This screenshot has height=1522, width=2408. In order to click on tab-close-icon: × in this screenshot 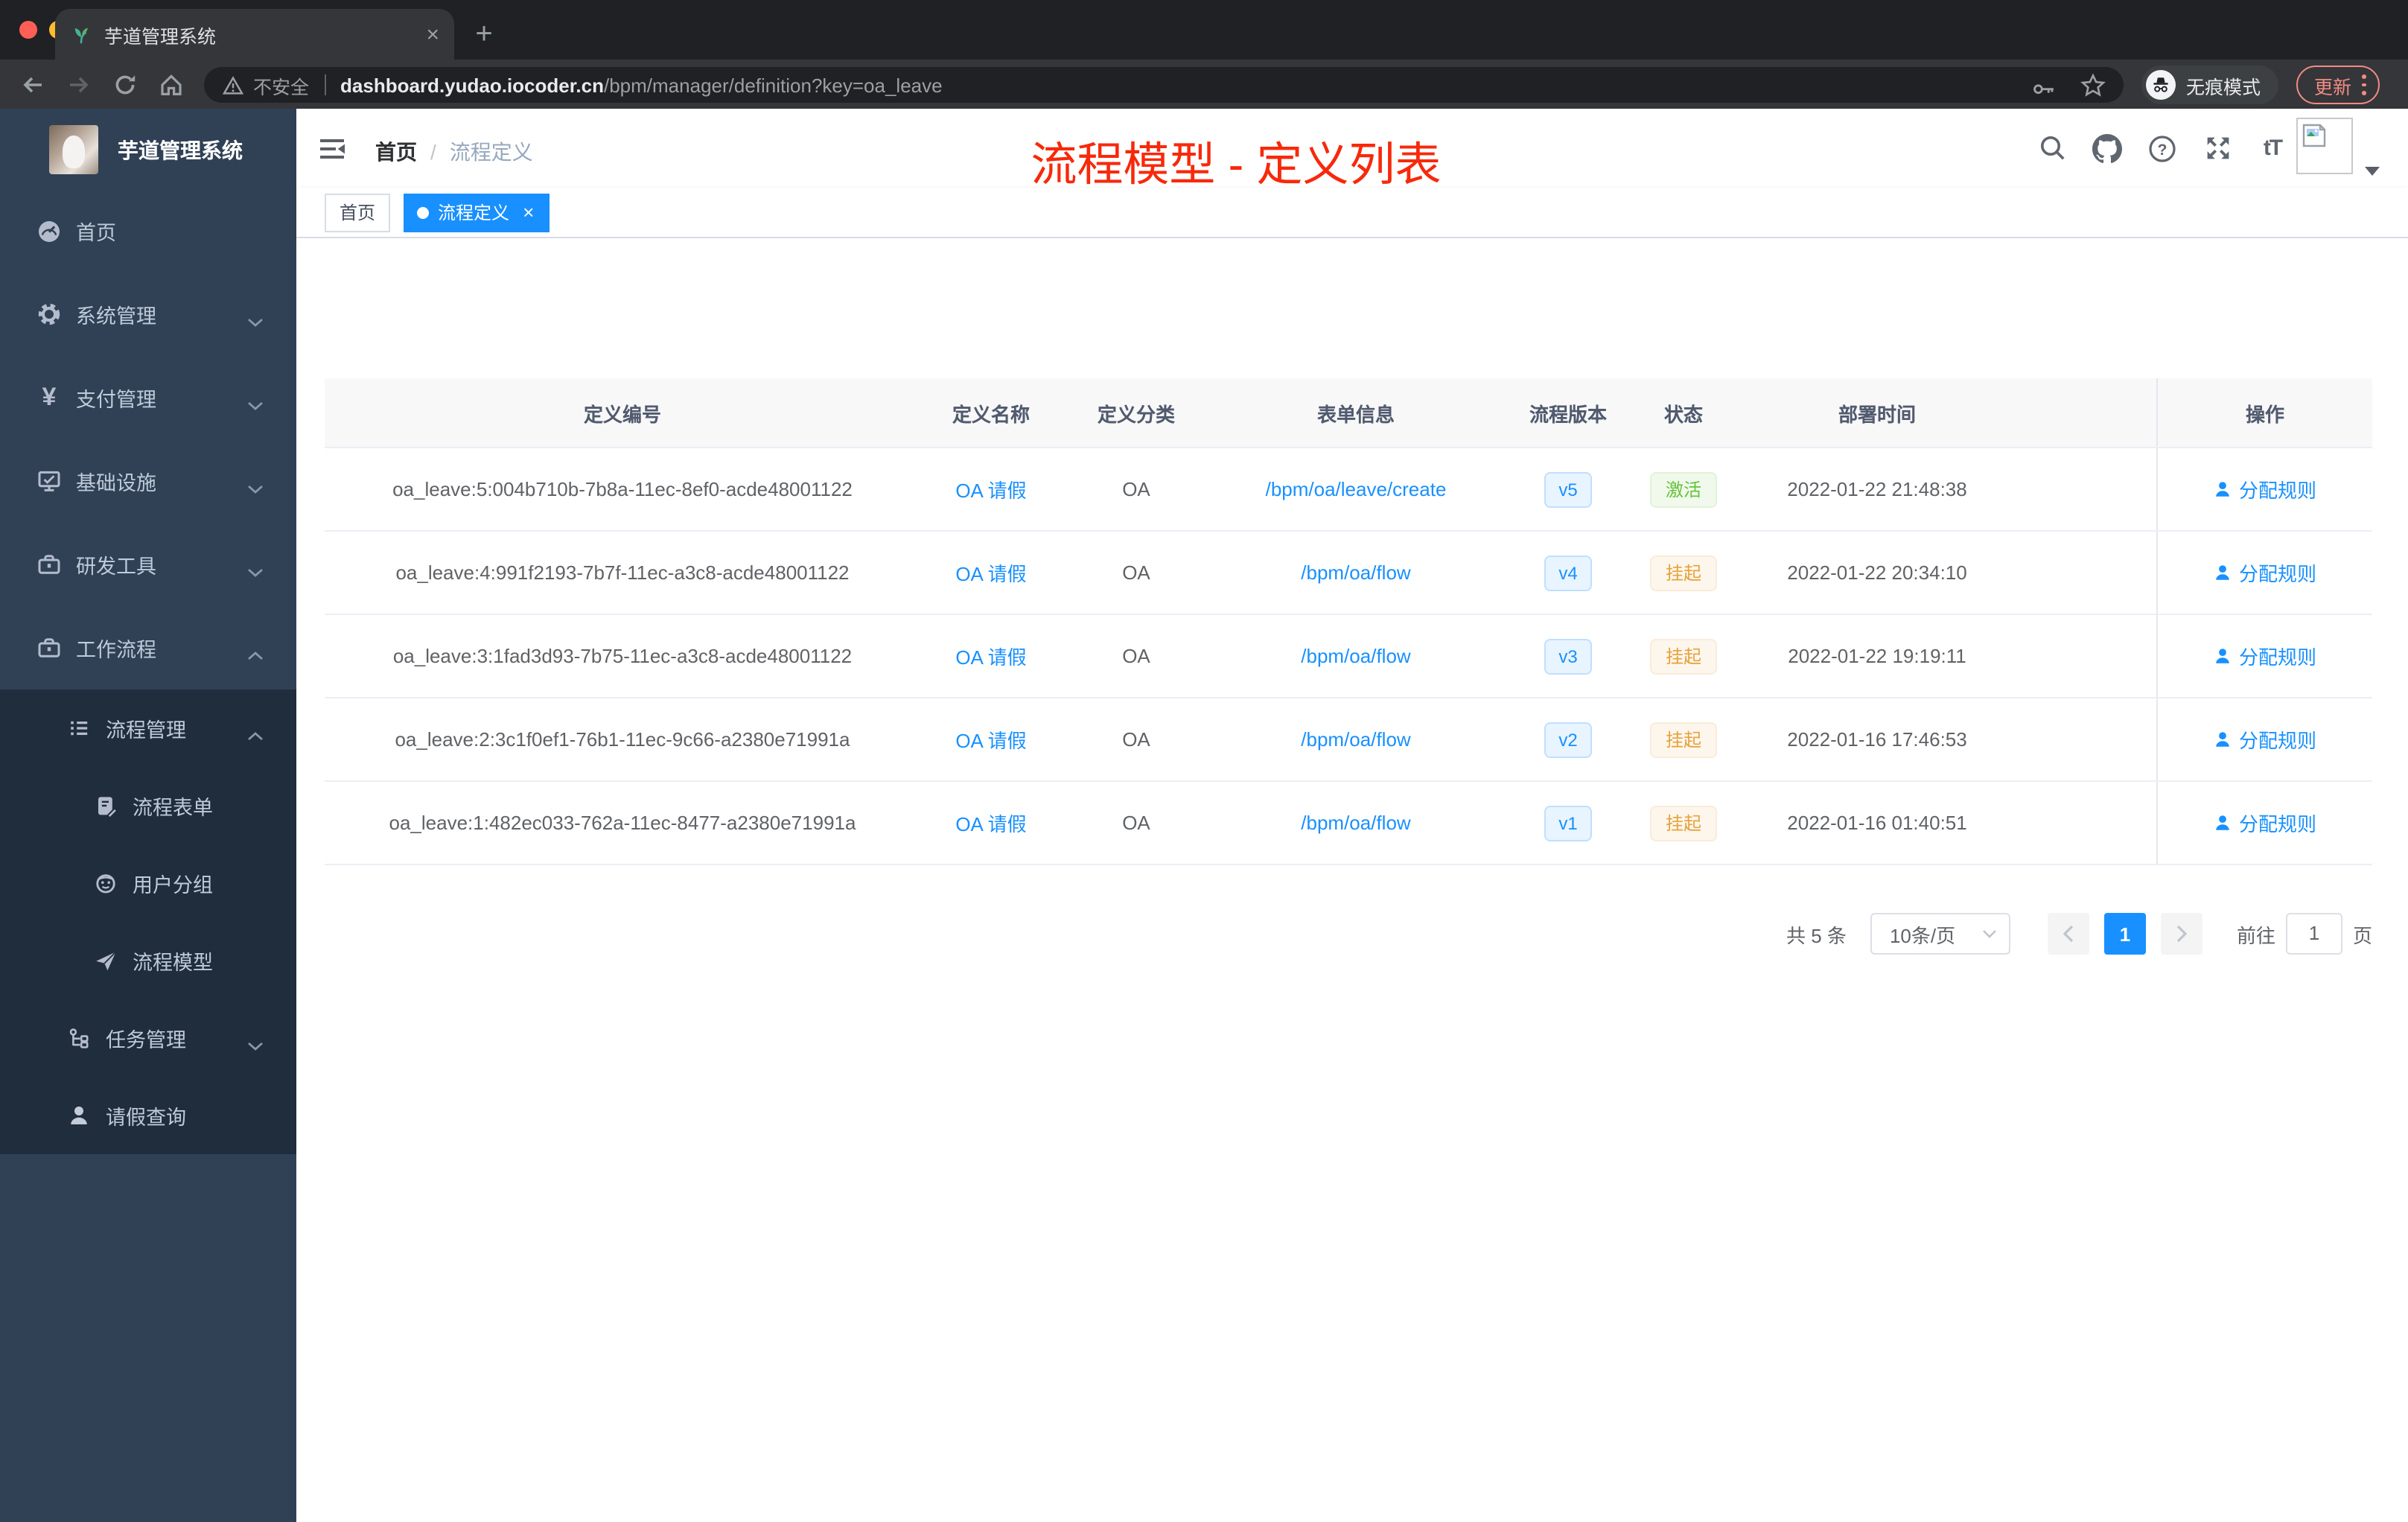, I will do `click(432, 34)`.